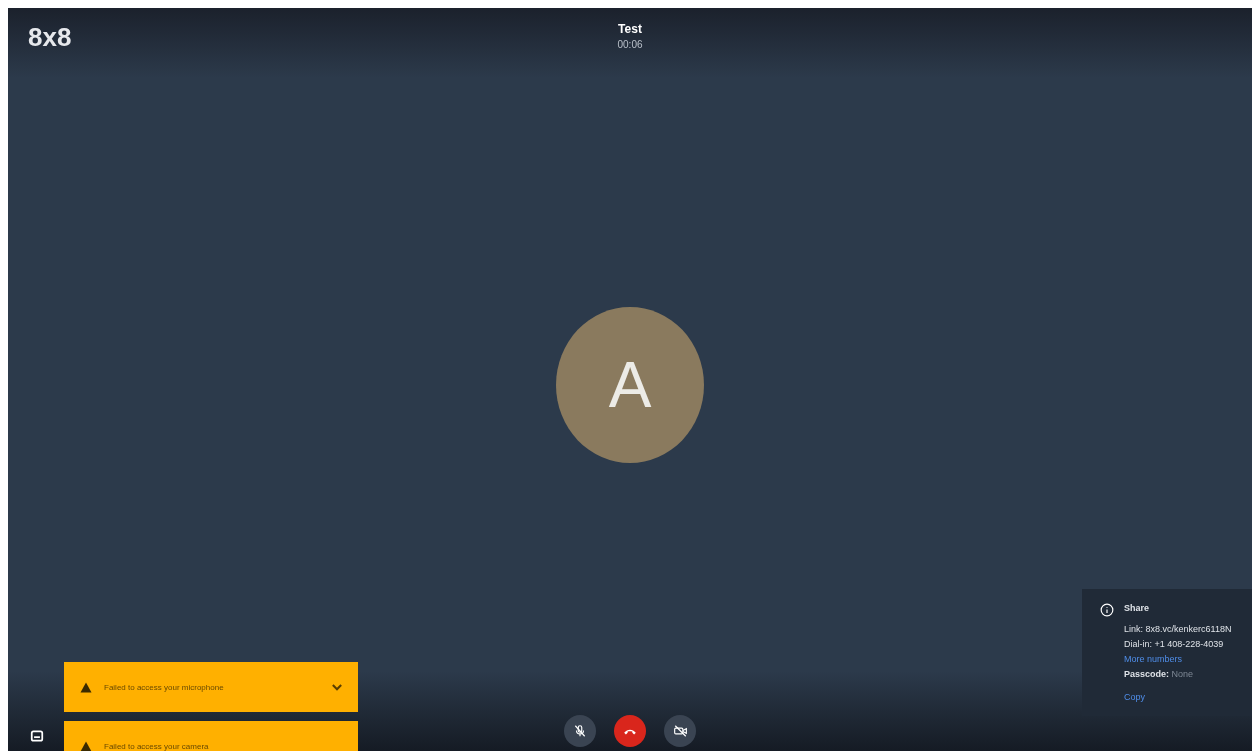 The image size is (1252, 751). I want to click on microphone-button, so click(580, 731).